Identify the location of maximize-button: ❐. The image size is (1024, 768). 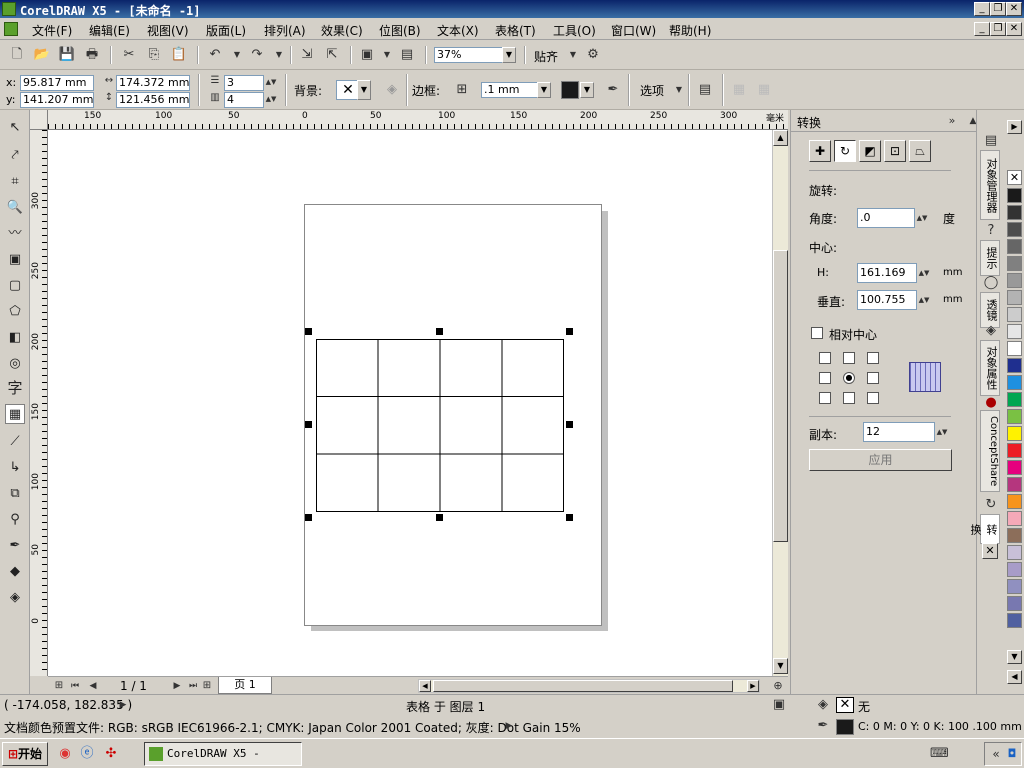
(998, 9).